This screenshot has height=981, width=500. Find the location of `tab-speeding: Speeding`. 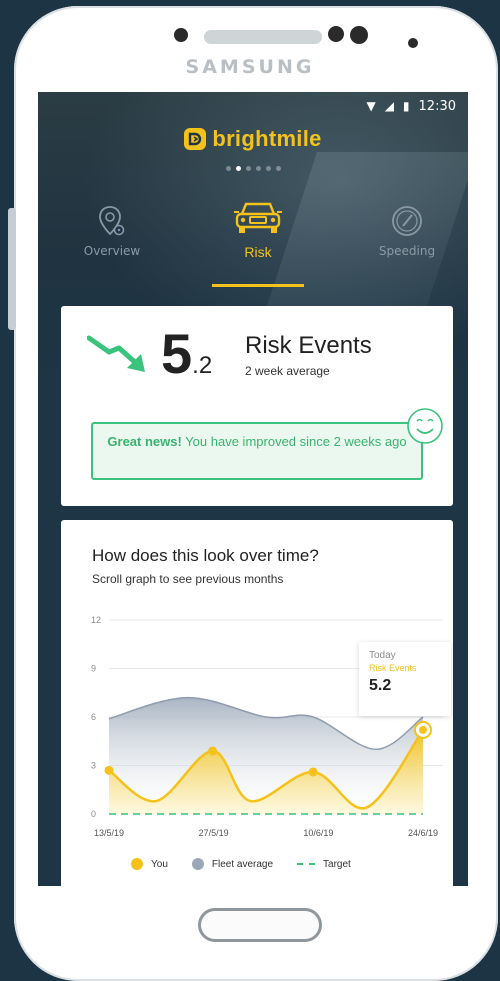

tab-speeding: Speeding is located at coordinates (407, 231).